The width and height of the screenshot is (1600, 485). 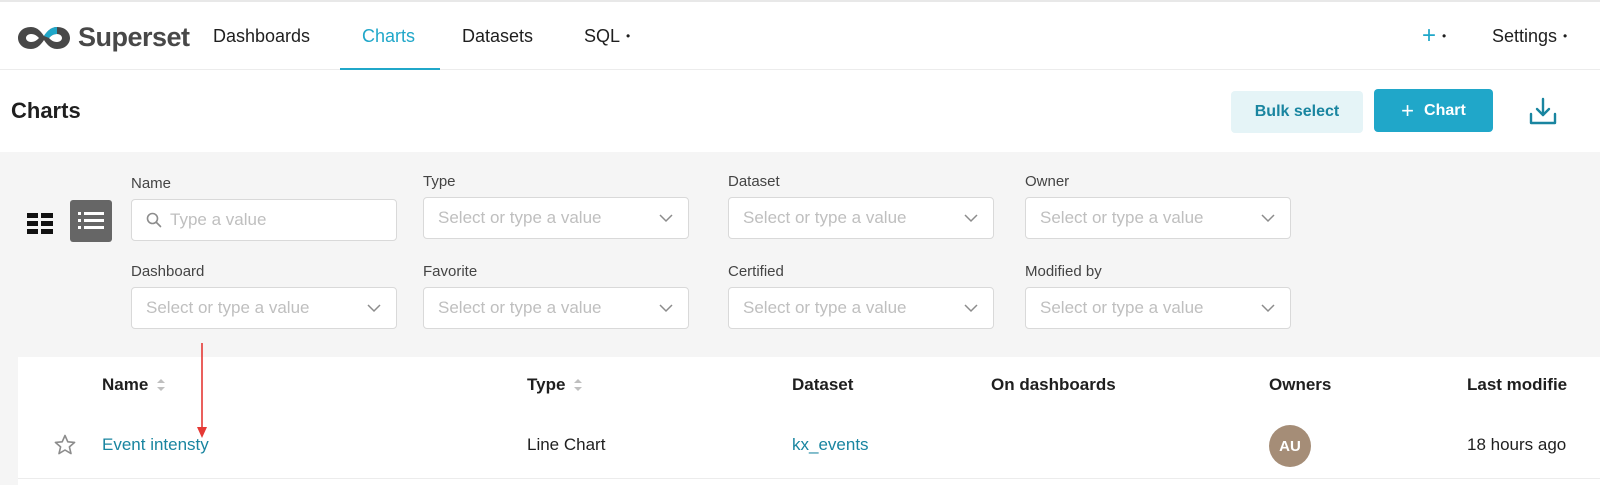 I want to click on nav-sql-menu: SQL •, so click(x=607, y=36).